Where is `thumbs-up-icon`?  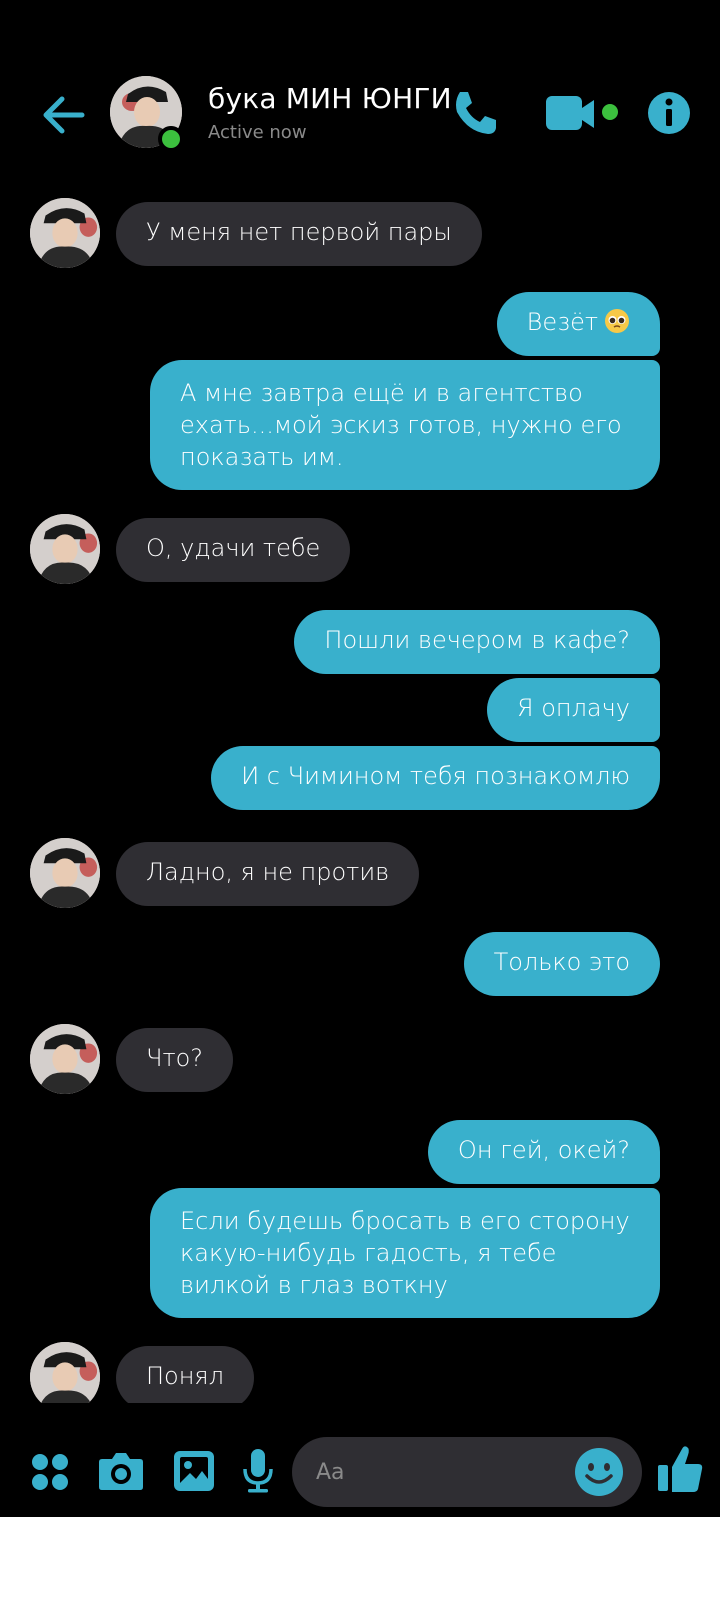
thumbs-up-icon is located at coordinates (680, 1469).